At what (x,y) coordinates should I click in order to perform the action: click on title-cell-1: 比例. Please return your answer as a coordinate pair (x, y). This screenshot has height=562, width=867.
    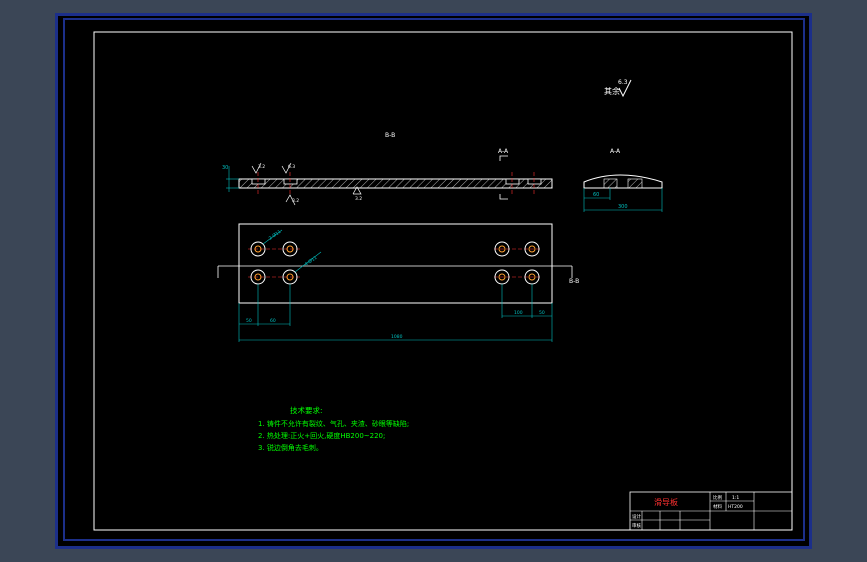
    Looking at the image, I should click on (717, 497).